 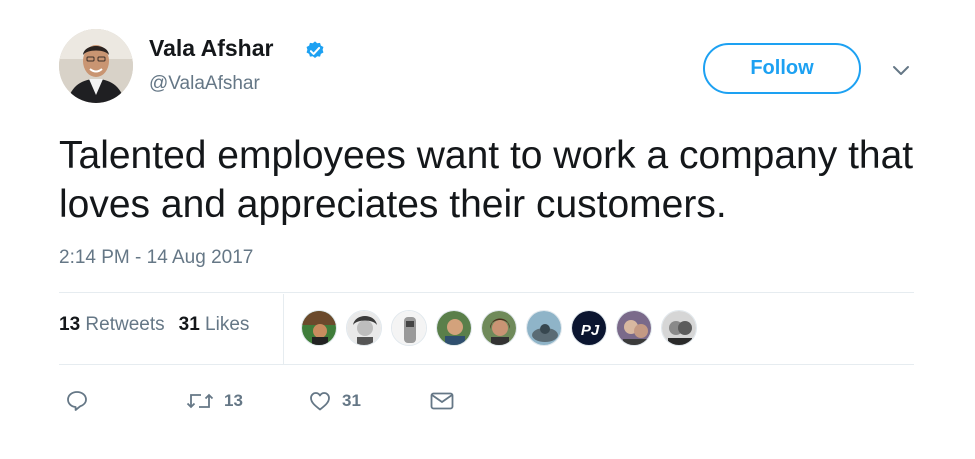 I want to click on follow-button: Follow, so click(x=782, y=68).